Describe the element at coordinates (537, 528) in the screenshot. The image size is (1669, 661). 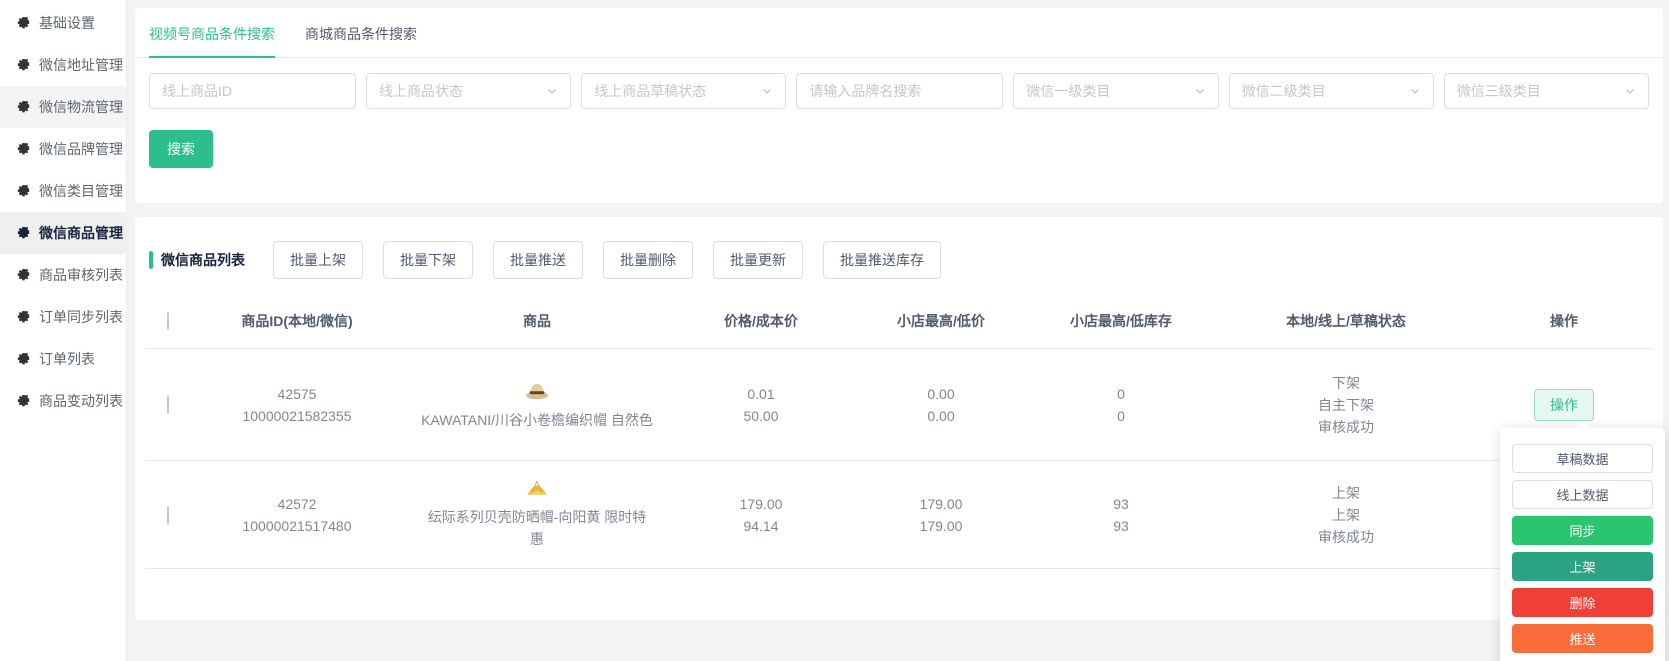
I see `product-name: 纭际系列贝壳防晒帽-向阳黄 限时特惠` at that location.